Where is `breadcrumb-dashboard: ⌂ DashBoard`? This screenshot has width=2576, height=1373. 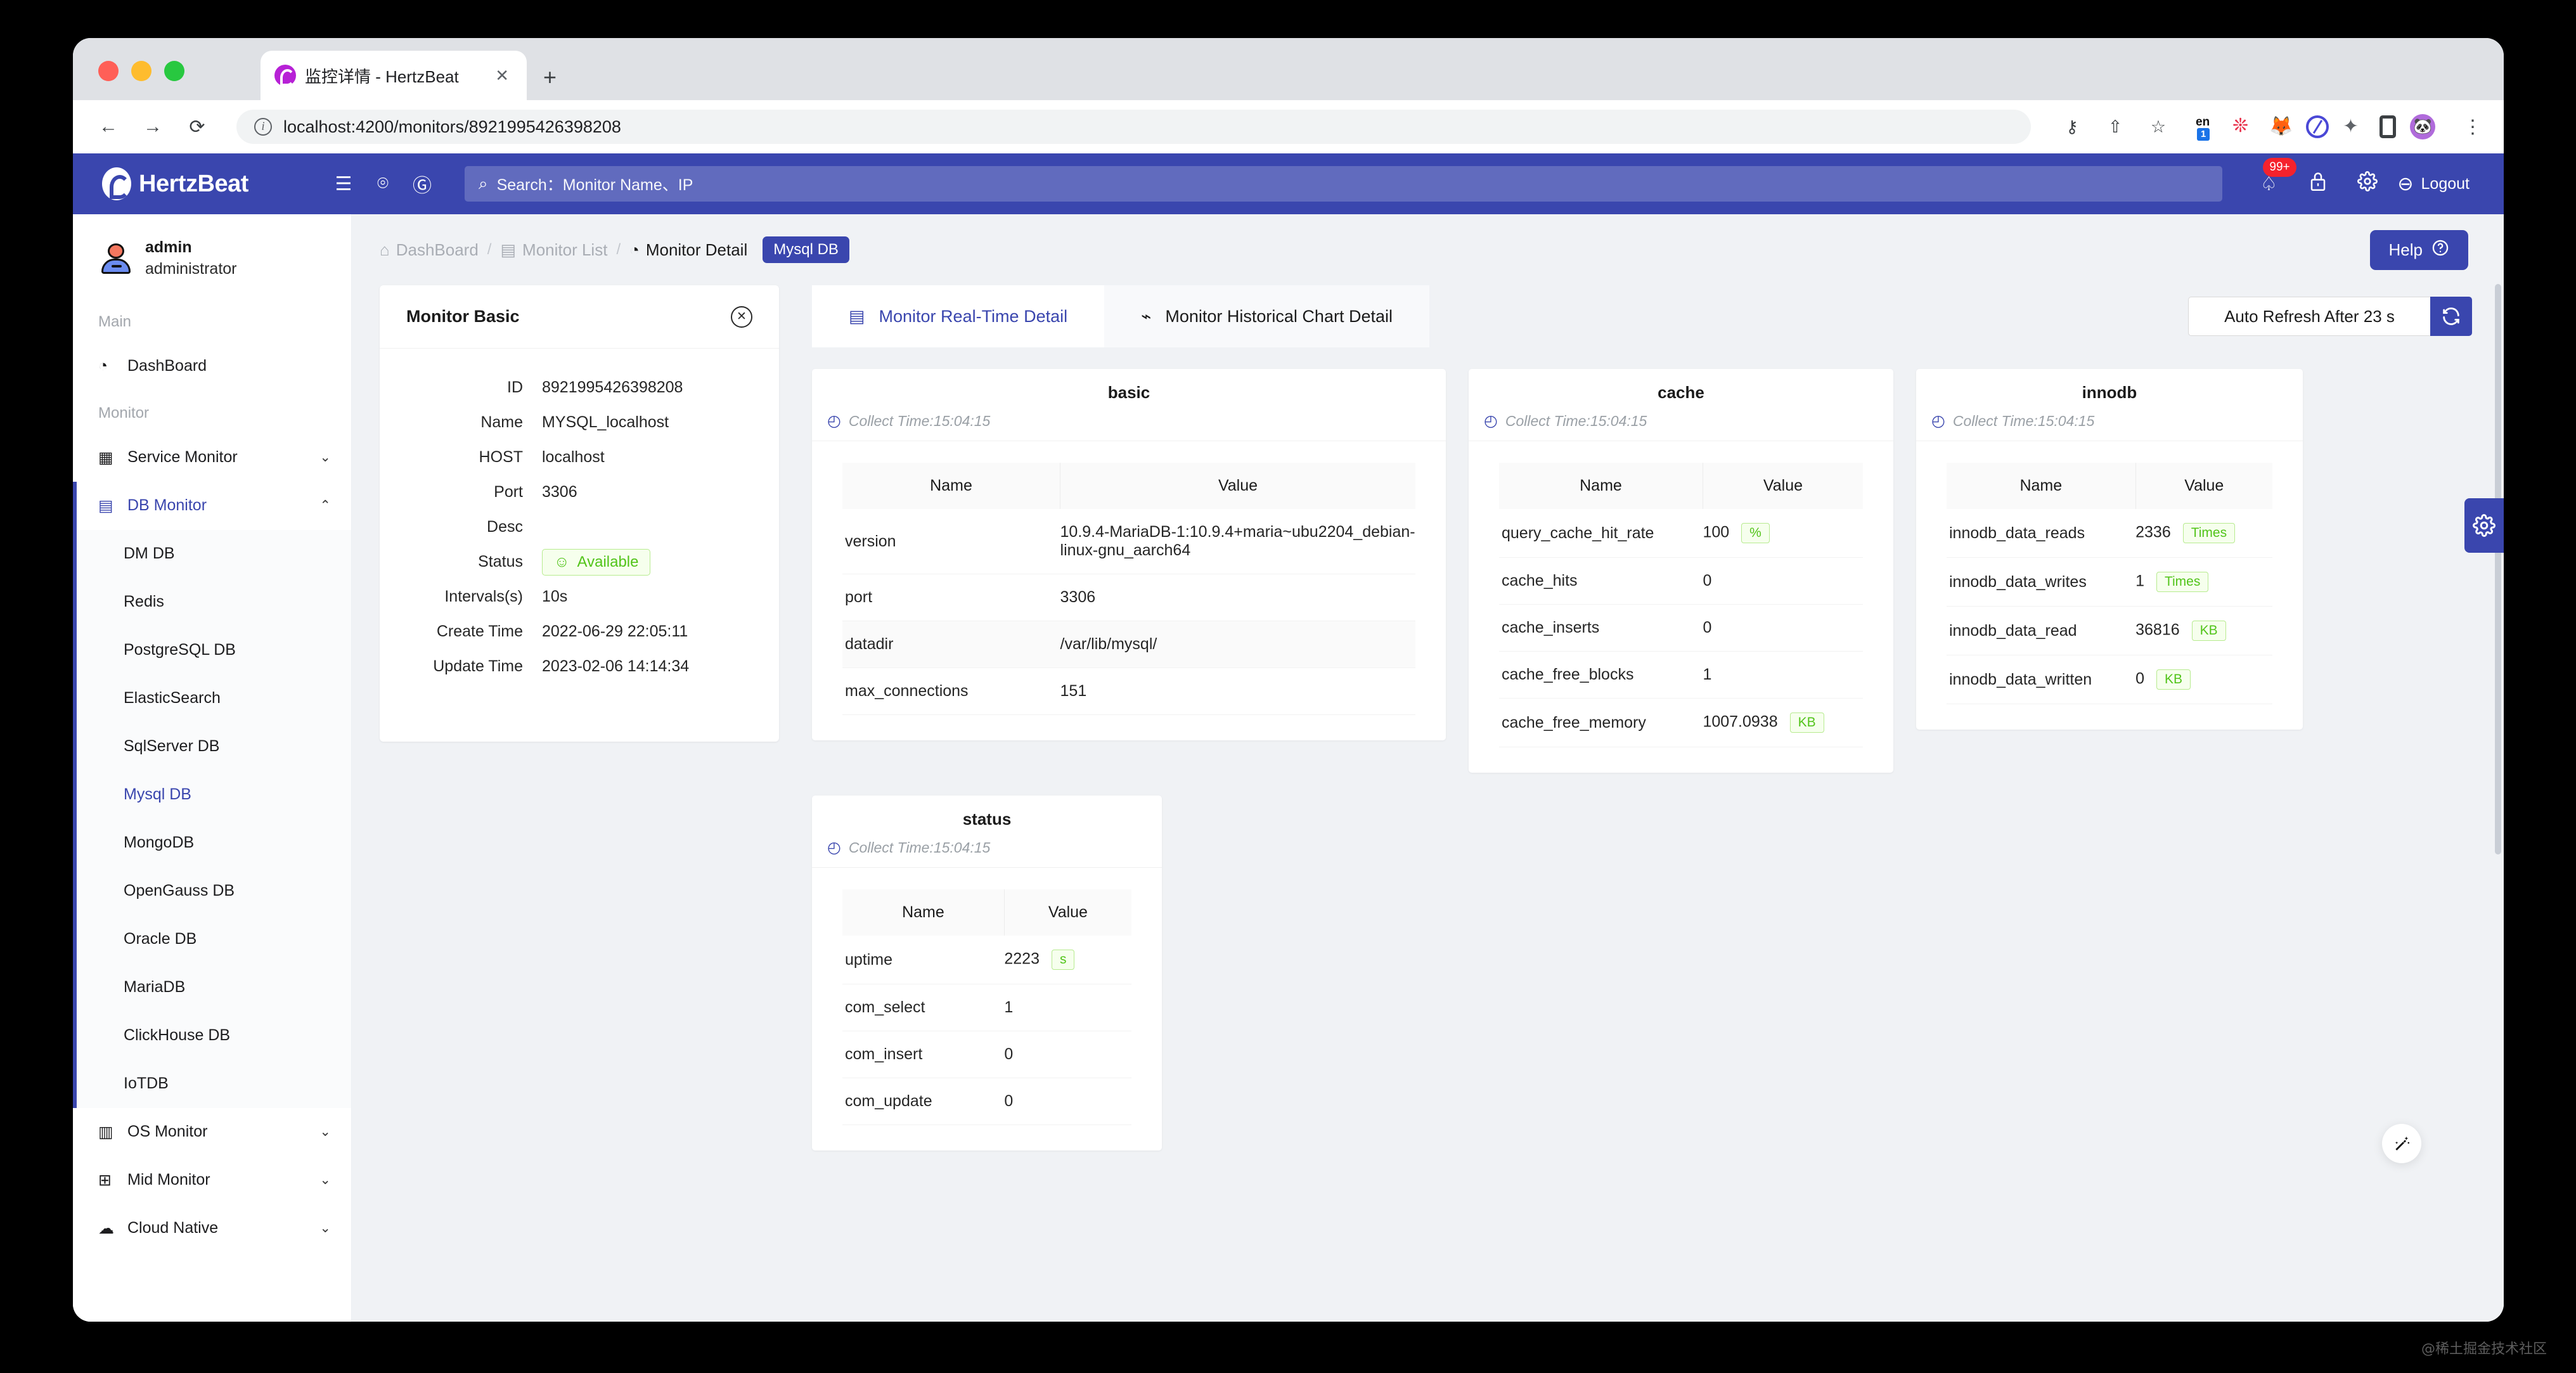
breadcrumb-dashboard: ⌂ DashBoard is located at coordinates (429, 250).